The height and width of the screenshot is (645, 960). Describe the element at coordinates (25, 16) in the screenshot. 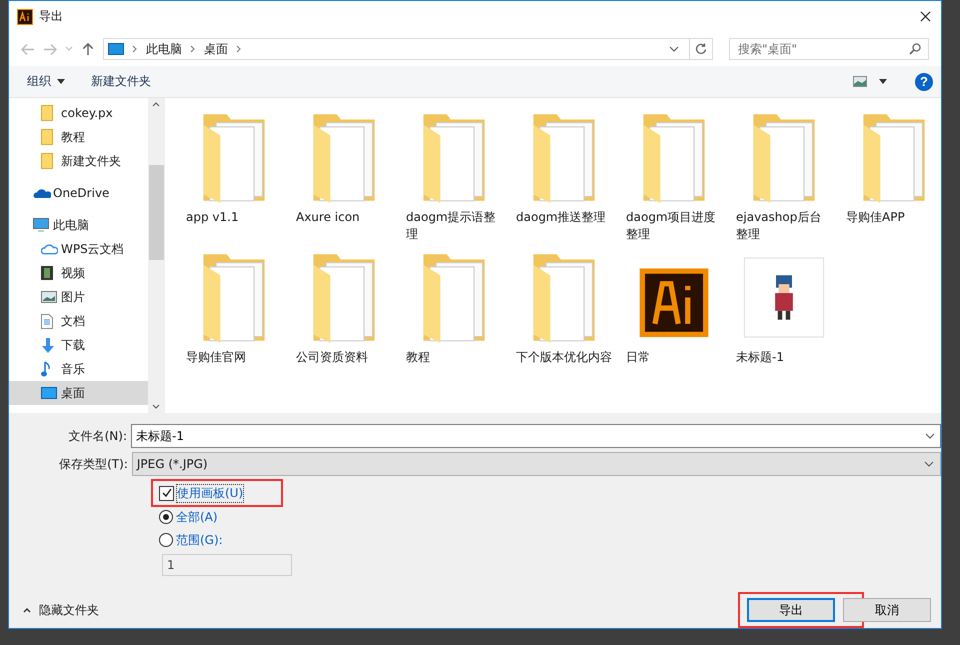

I see `app-logo-icon` at that location.